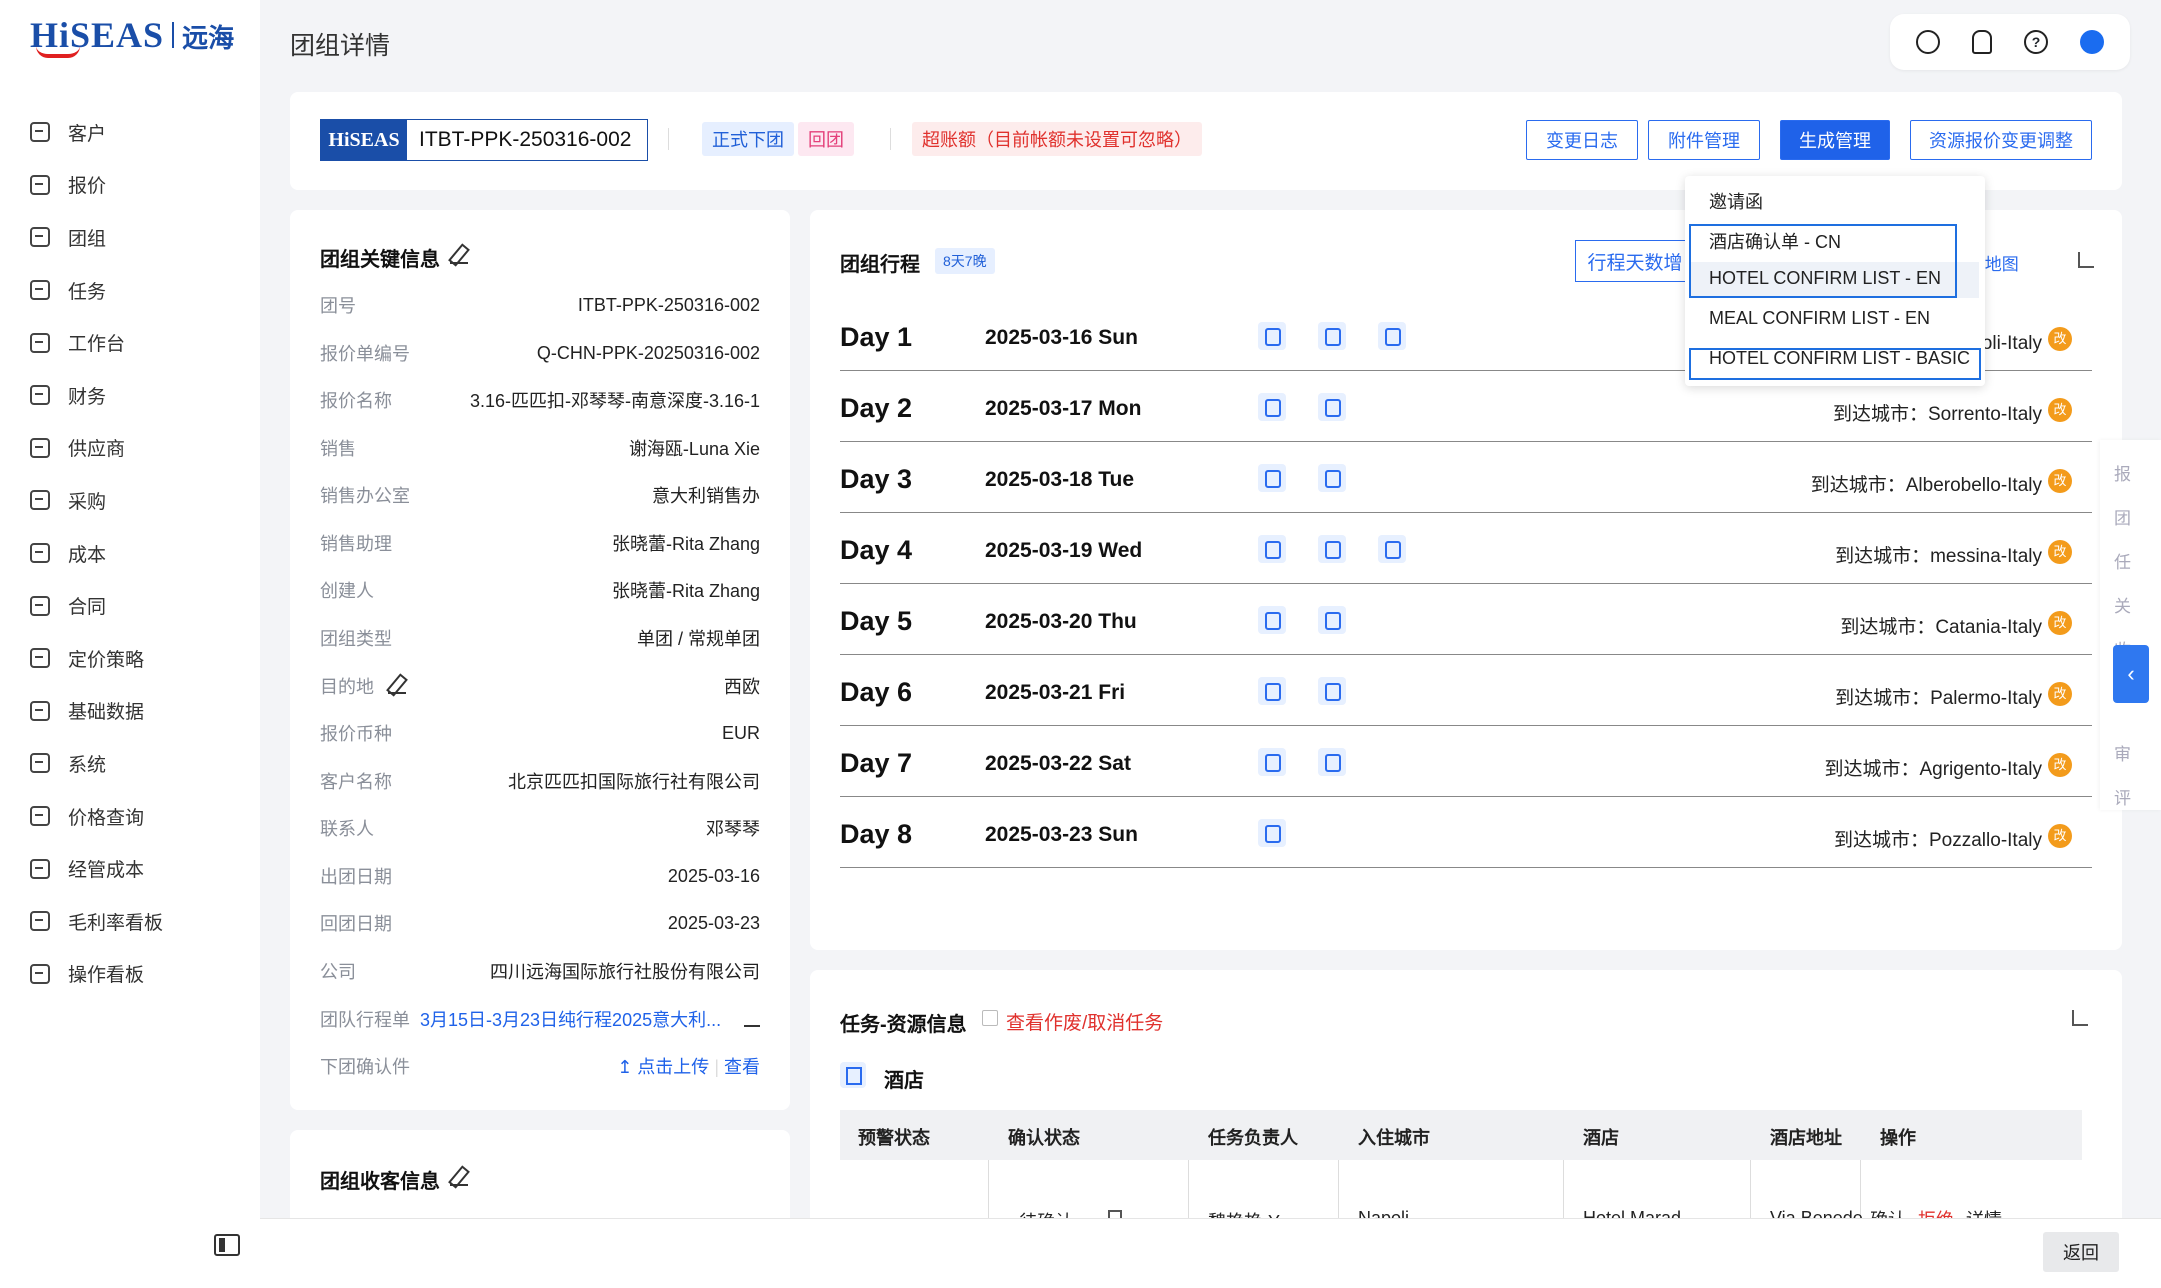 The width and height of the screenshot is (2161, 1288). I want to click on sidebar-item-basedata: 基础数据, so click(140, 711).